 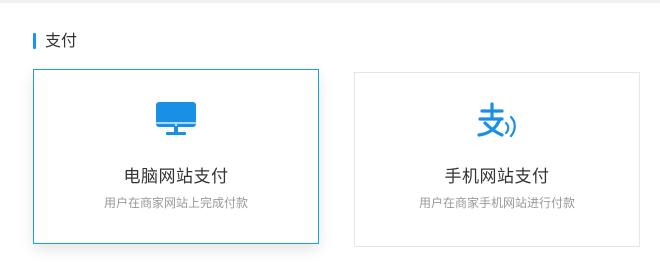 I want to click on section-header: 支付, so click(x=55, y=41).